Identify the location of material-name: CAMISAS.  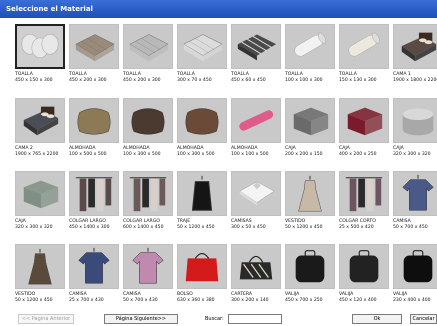
(241, 221).